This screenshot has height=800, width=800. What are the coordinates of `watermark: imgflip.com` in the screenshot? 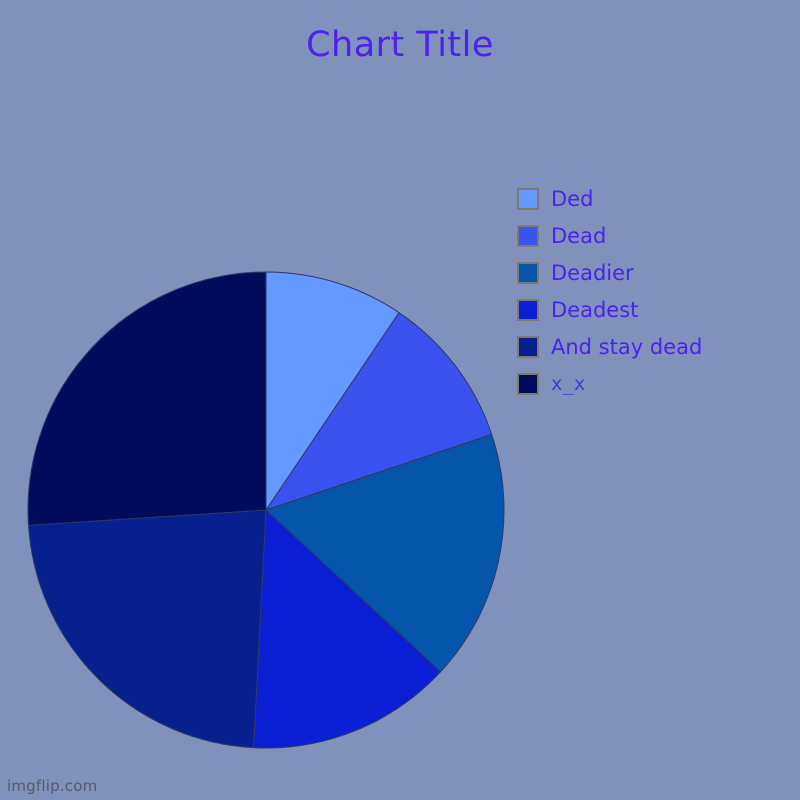 It's located at (52, 786).